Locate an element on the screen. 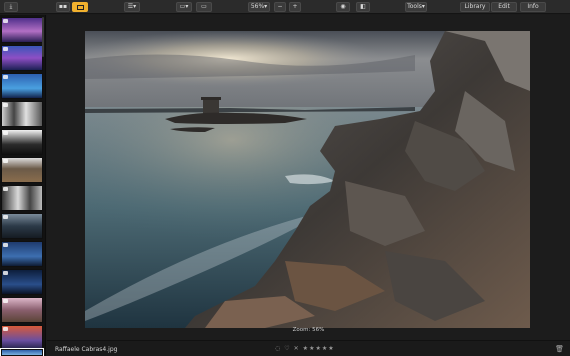 The height and width of the screenshot is (356, 570). star-rating: ★★★★★ is located at coordinates (319, 348).